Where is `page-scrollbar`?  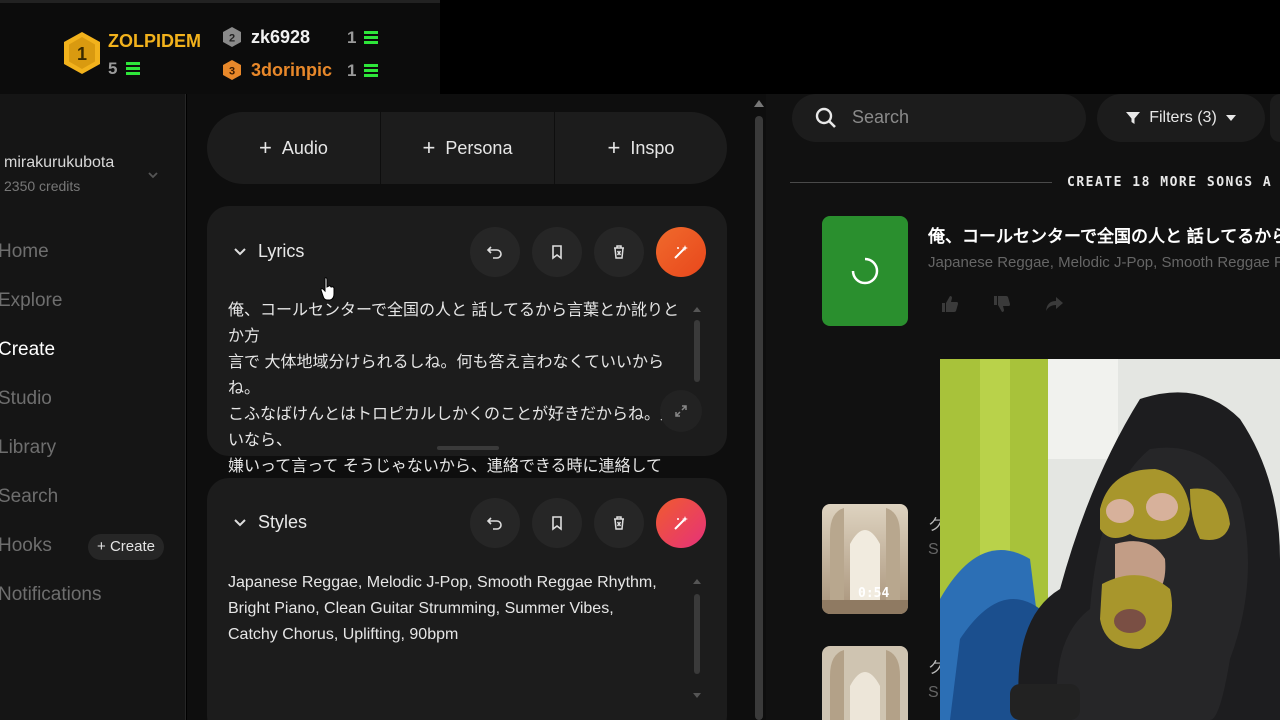
page-scrollbar is located at coordinates (759, 407).